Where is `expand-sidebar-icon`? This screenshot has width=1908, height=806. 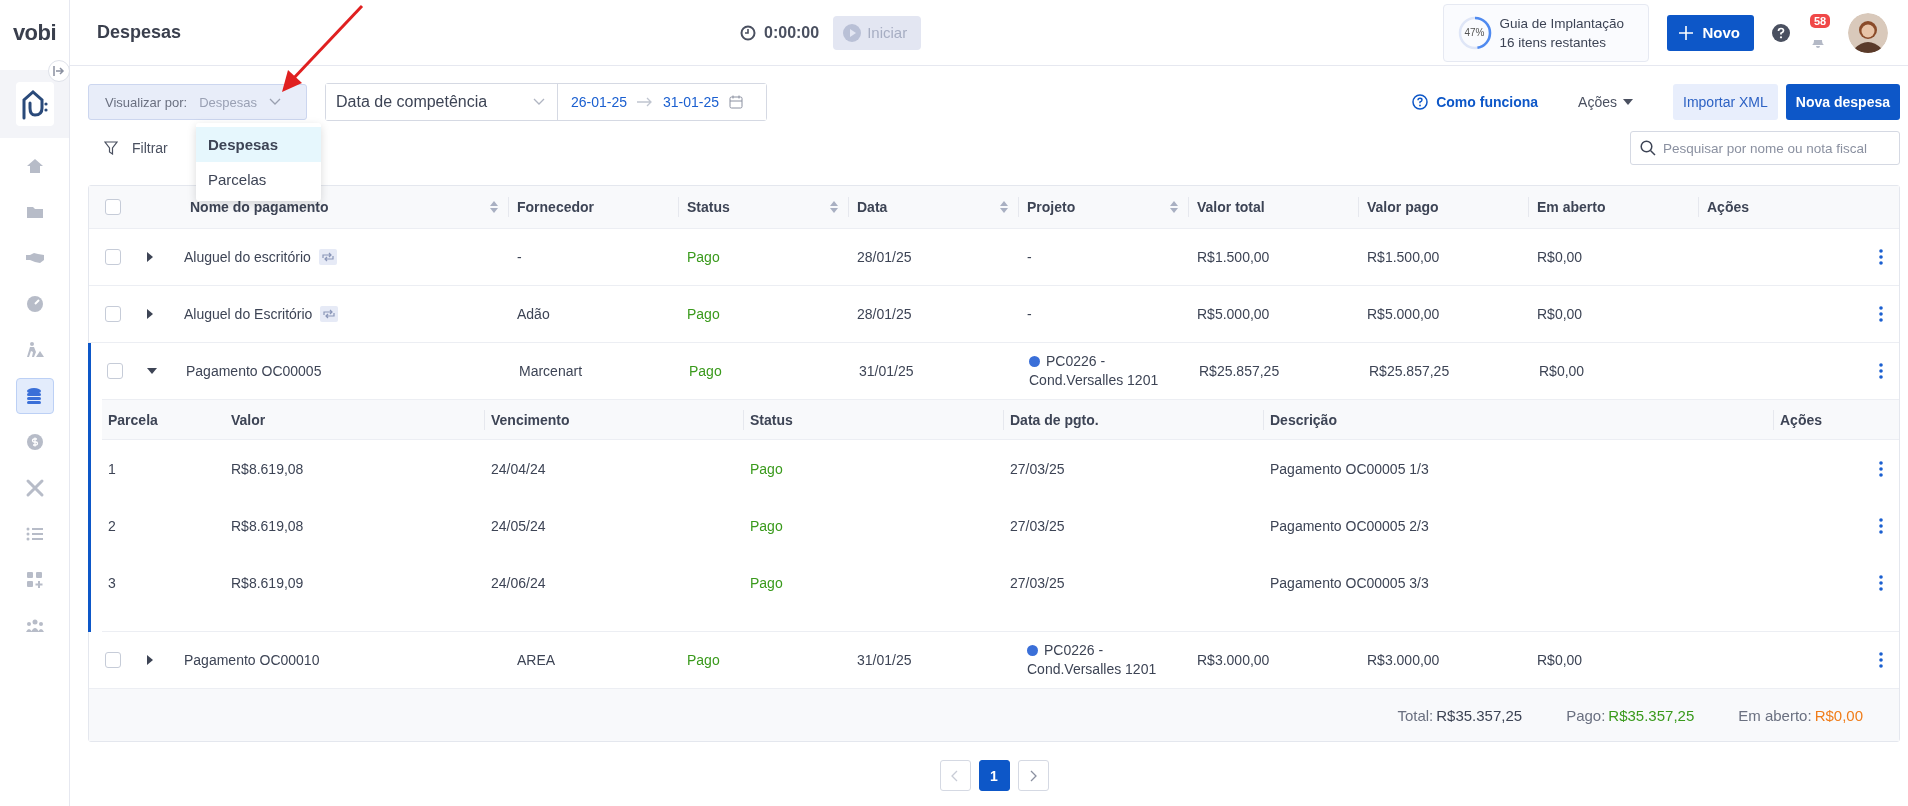
expand-sidebar-icon is located at coordinates (59, 71).